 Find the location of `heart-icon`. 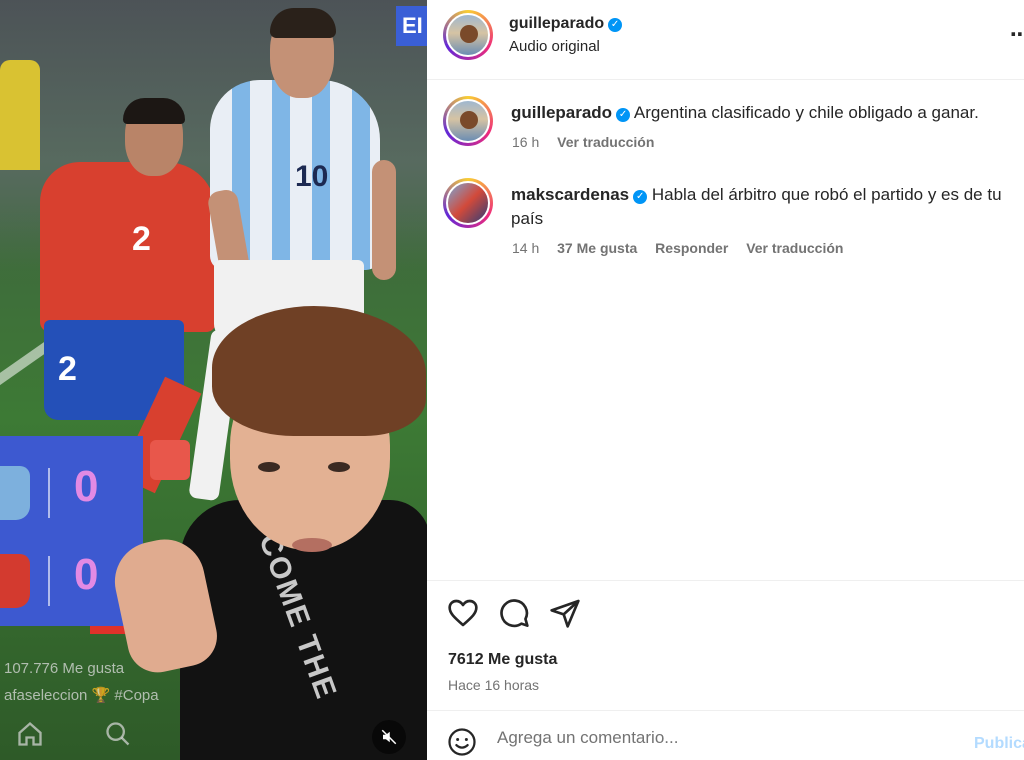

heart-icon is located at coordinates (463, 613).